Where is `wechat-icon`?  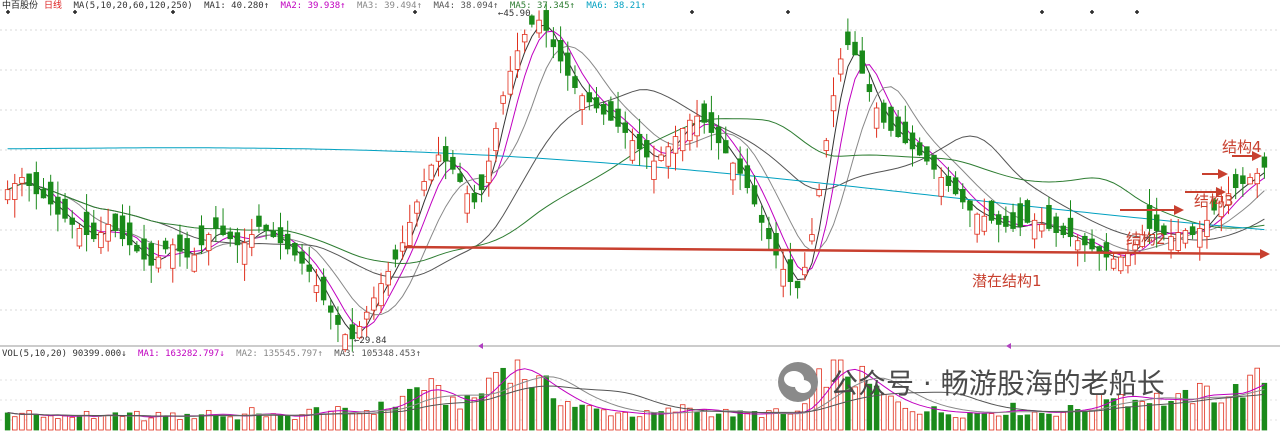
wechat-icon is located at coordinates (798, 382).